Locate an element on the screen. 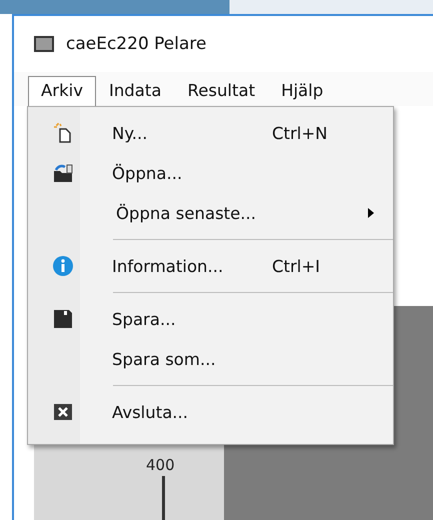 The width and height of the screenshot is (433, 520). new-file-icon is located at coordinates (63, 133).